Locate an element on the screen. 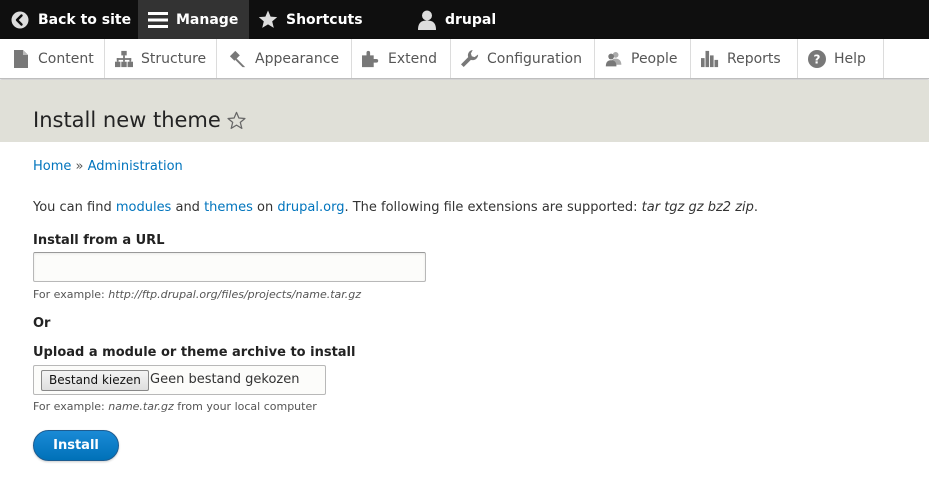  file-icon is located at coordinates (21, 58).